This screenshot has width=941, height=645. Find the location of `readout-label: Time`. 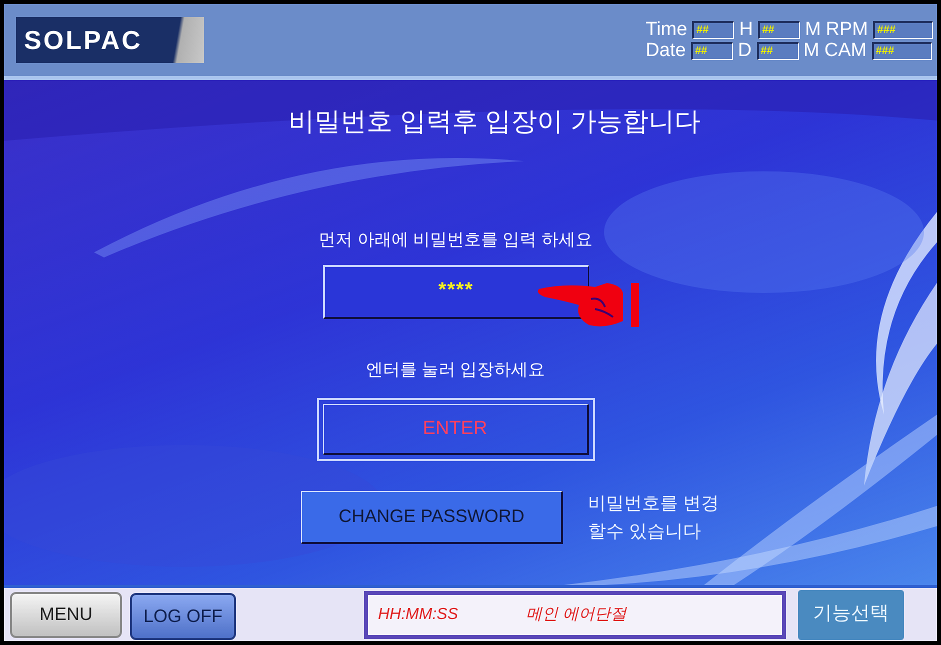

readout-label: Time is located at coordinates (667, 30).